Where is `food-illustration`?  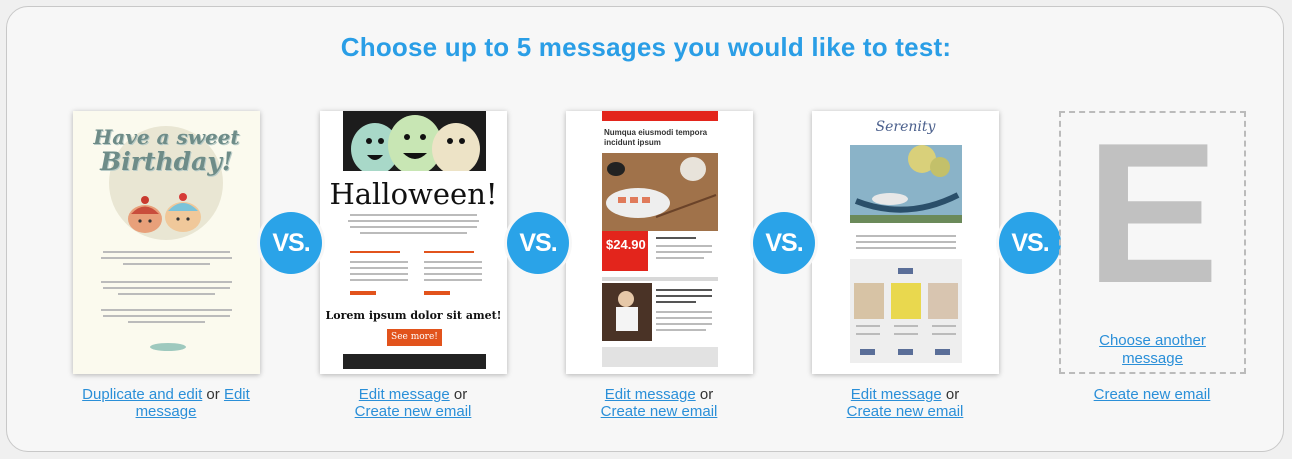 food-illustration is located at coordinates (660, 260).